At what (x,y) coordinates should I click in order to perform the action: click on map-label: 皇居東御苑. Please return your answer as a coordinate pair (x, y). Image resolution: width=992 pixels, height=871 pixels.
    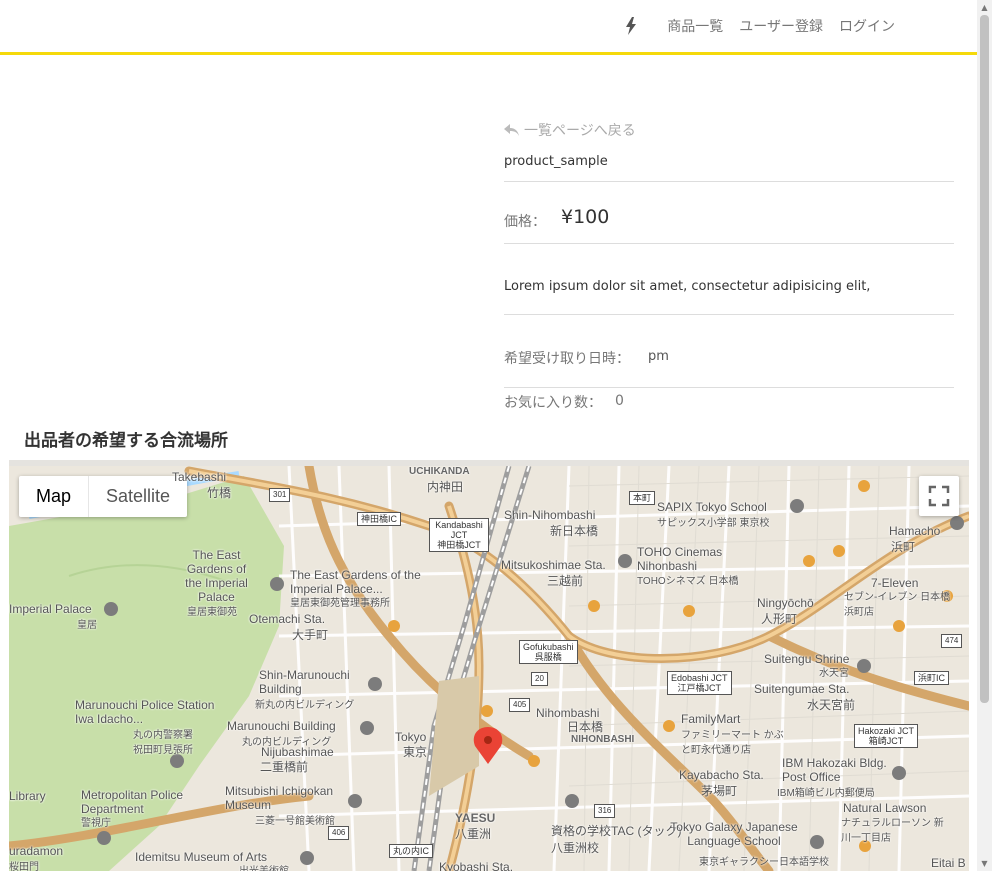
    Looking at the image, I should click on (212, 612).